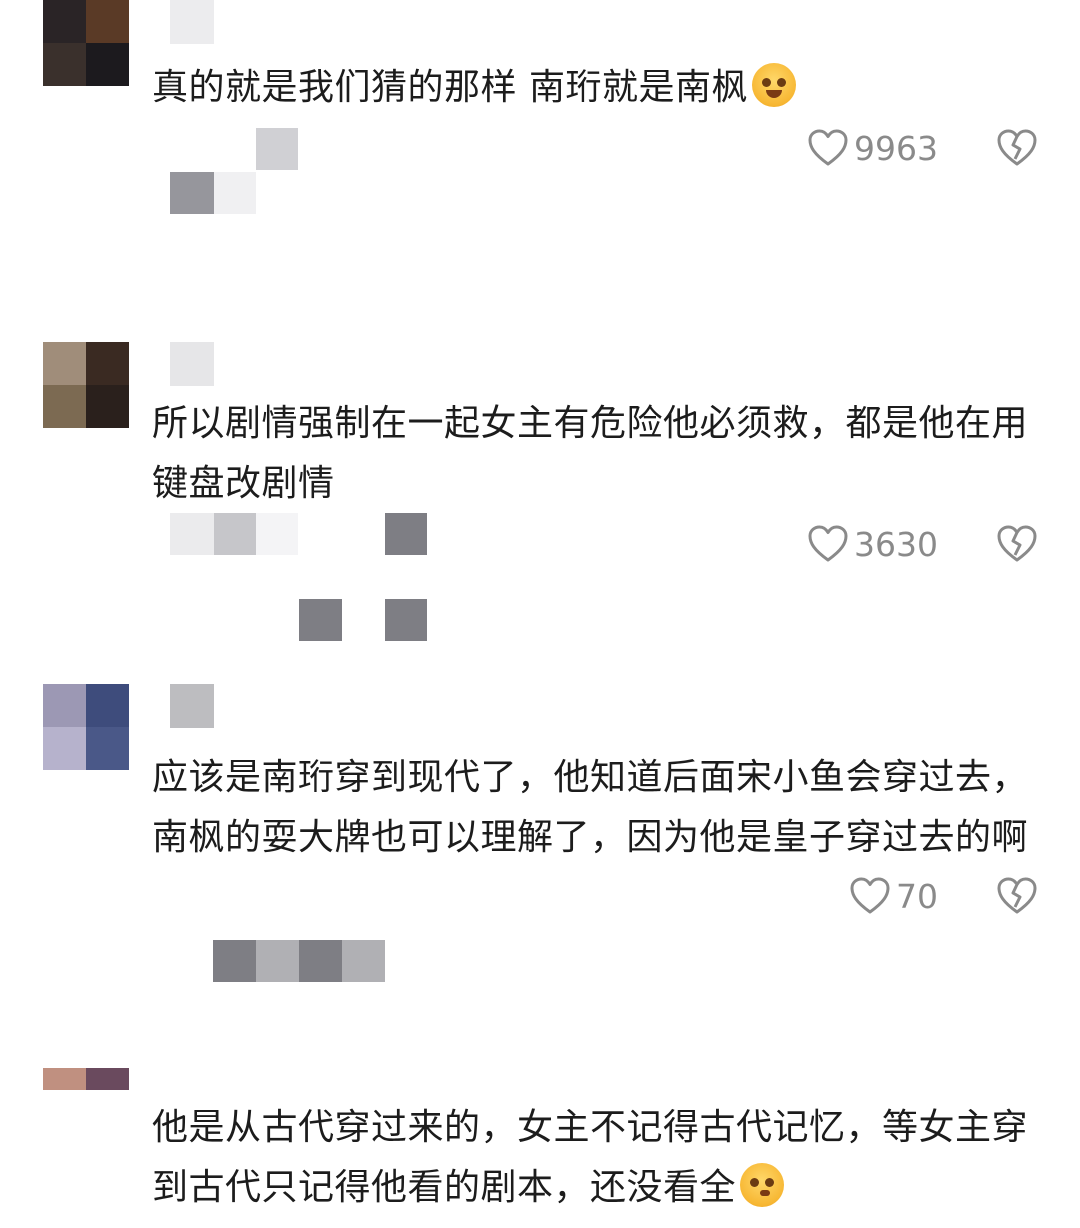 Image resolution: width=1080 pixels, height=1228 pixels. What do you see at coordinates (243, 483) in the screenshot?
I see `comment-text-line: 键盘改剧情` at bounding box center [243, 483].